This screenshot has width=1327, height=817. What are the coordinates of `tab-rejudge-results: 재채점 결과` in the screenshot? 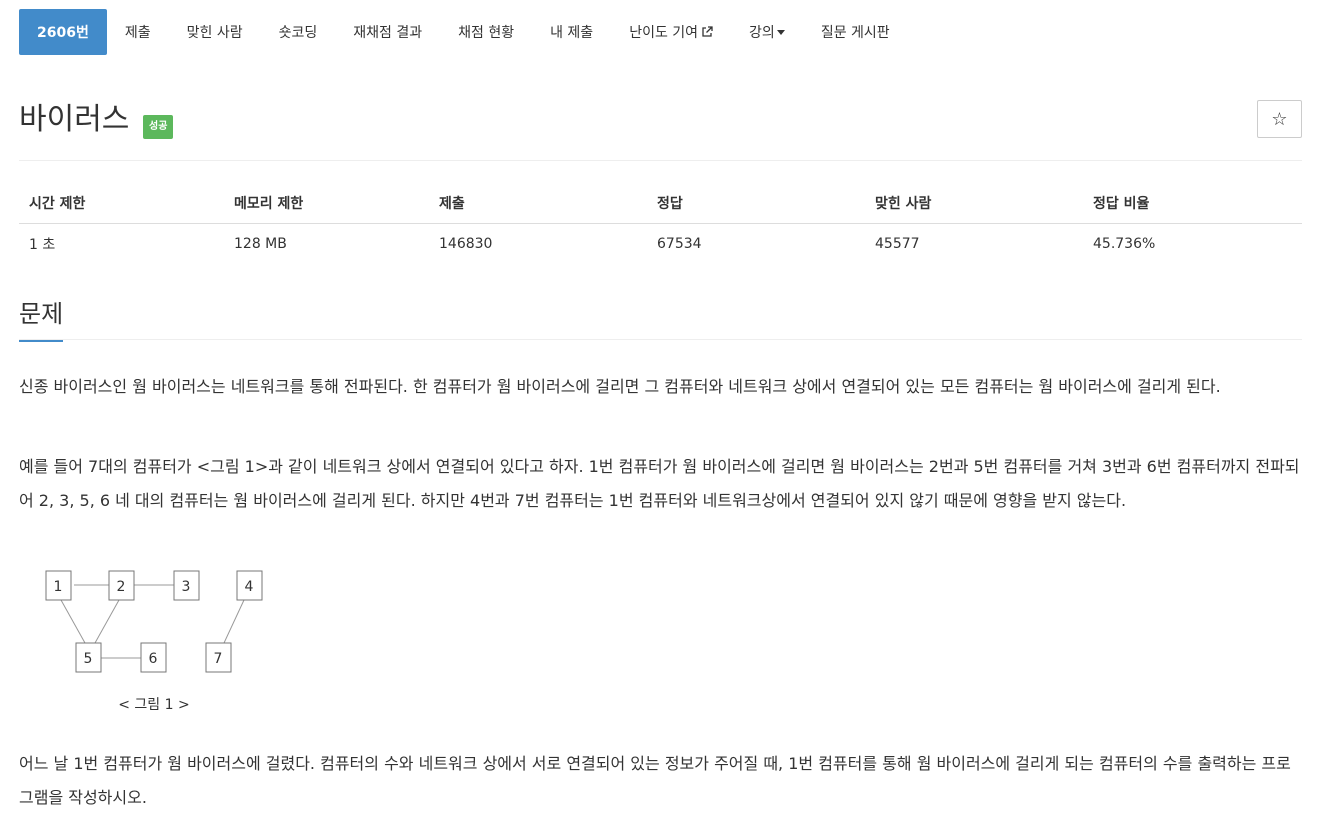 It's located at (387, 32).